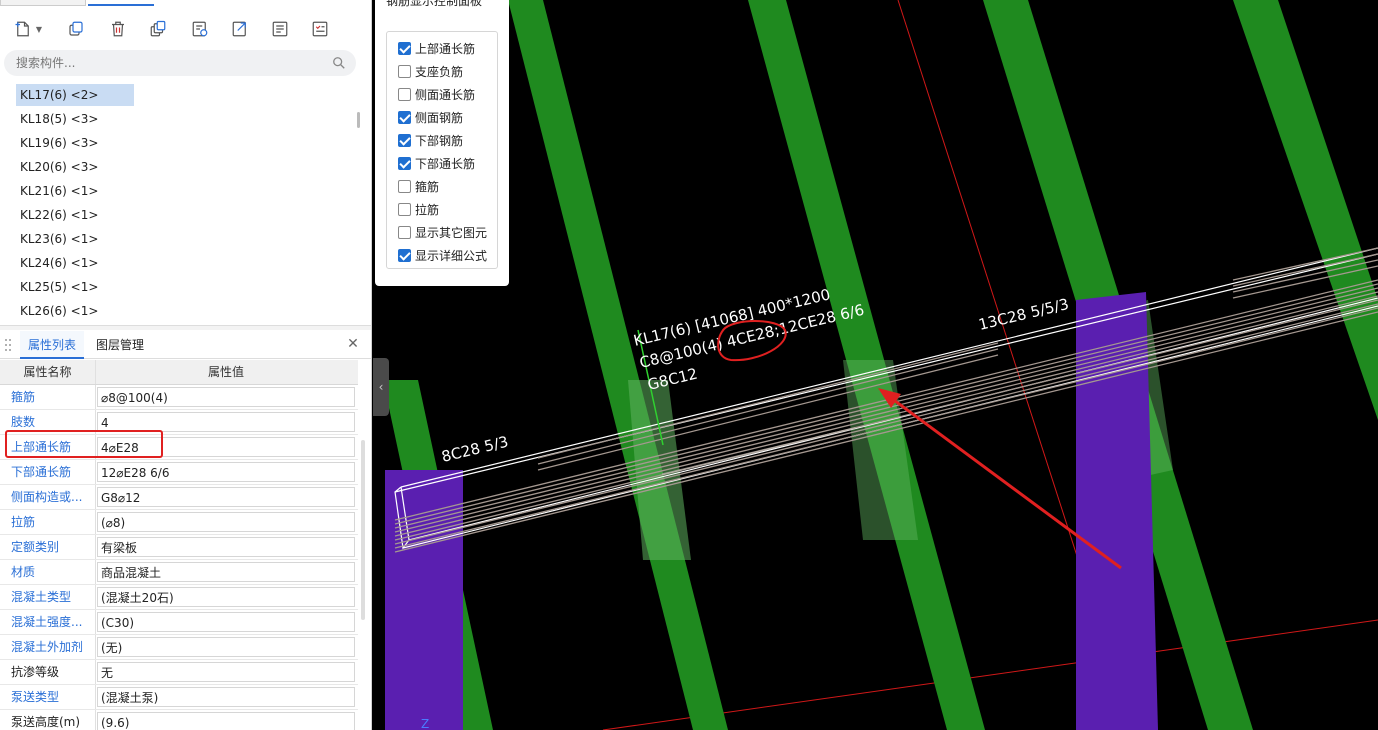  What do you see at coordinates (445, 163) in the screenshot?
I see `checkbox-label: 下部通长筋` at bounding box center [445, 163].